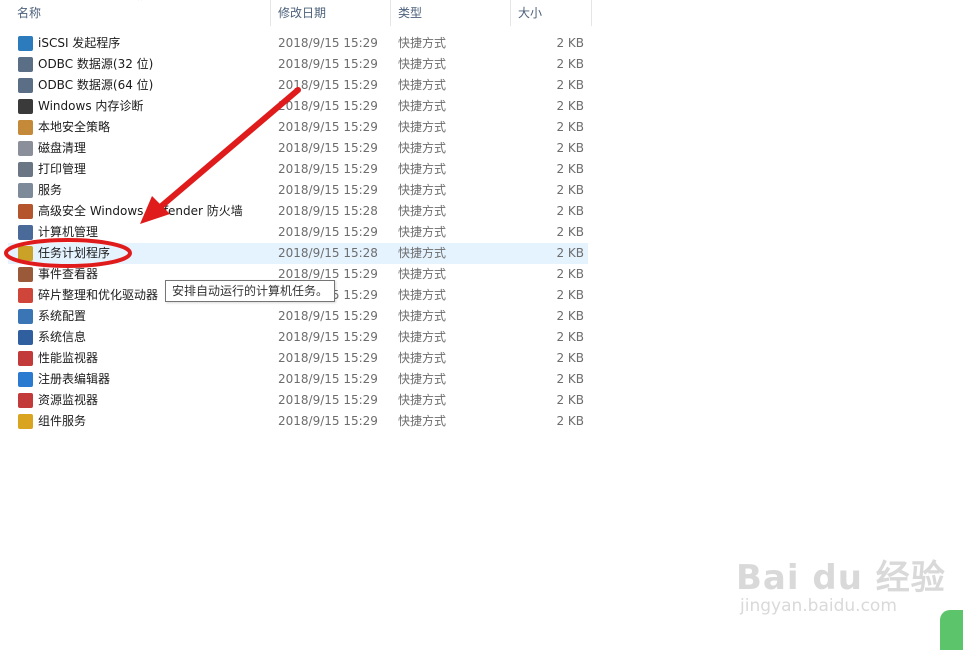 The height and width of the screenshot is (650, 963). What do you see at coordinates (951, 630) in the screenshot?
I see `corner-leaf-decoration` at bounding box center [951, 630].